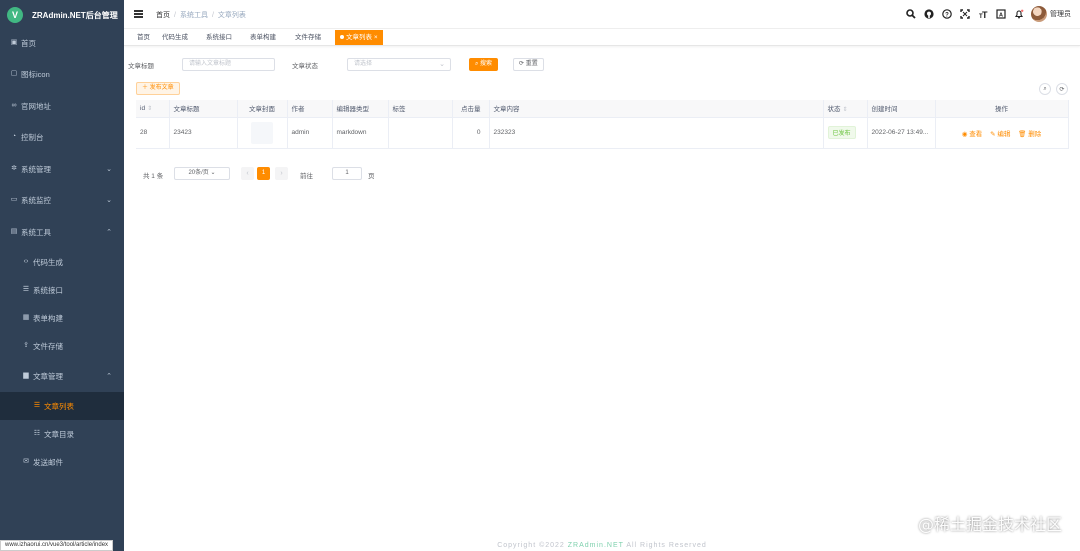  Describe the element at coordinates (231, 15) in the screenshot. I see `breadcrumb-item: 文章列表` at that location.